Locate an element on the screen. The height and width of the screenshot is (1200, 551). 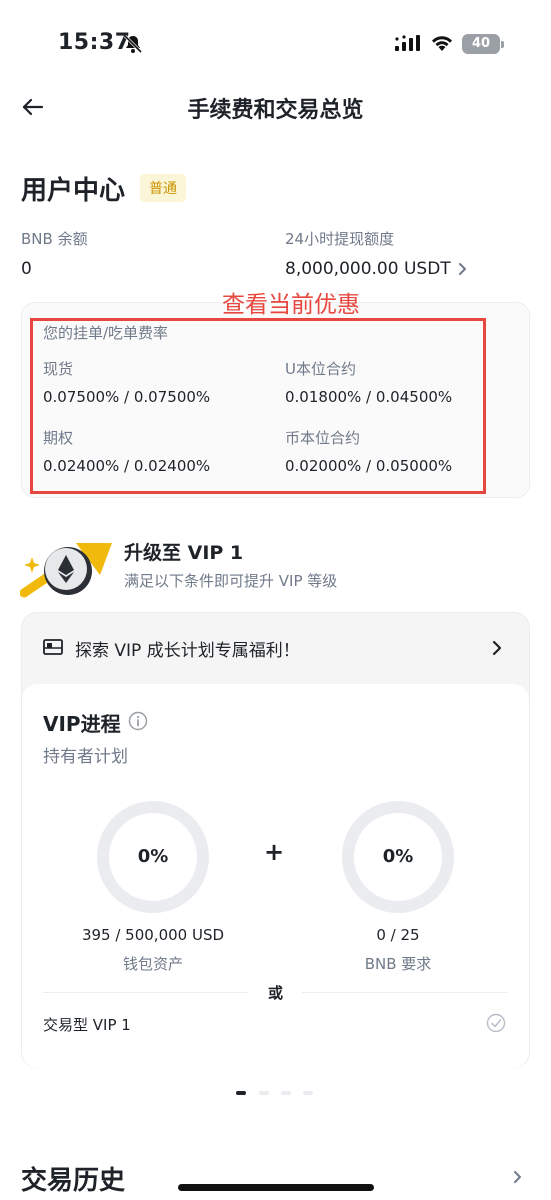
battery-icon: 40 is located at coordinates (483, 44).